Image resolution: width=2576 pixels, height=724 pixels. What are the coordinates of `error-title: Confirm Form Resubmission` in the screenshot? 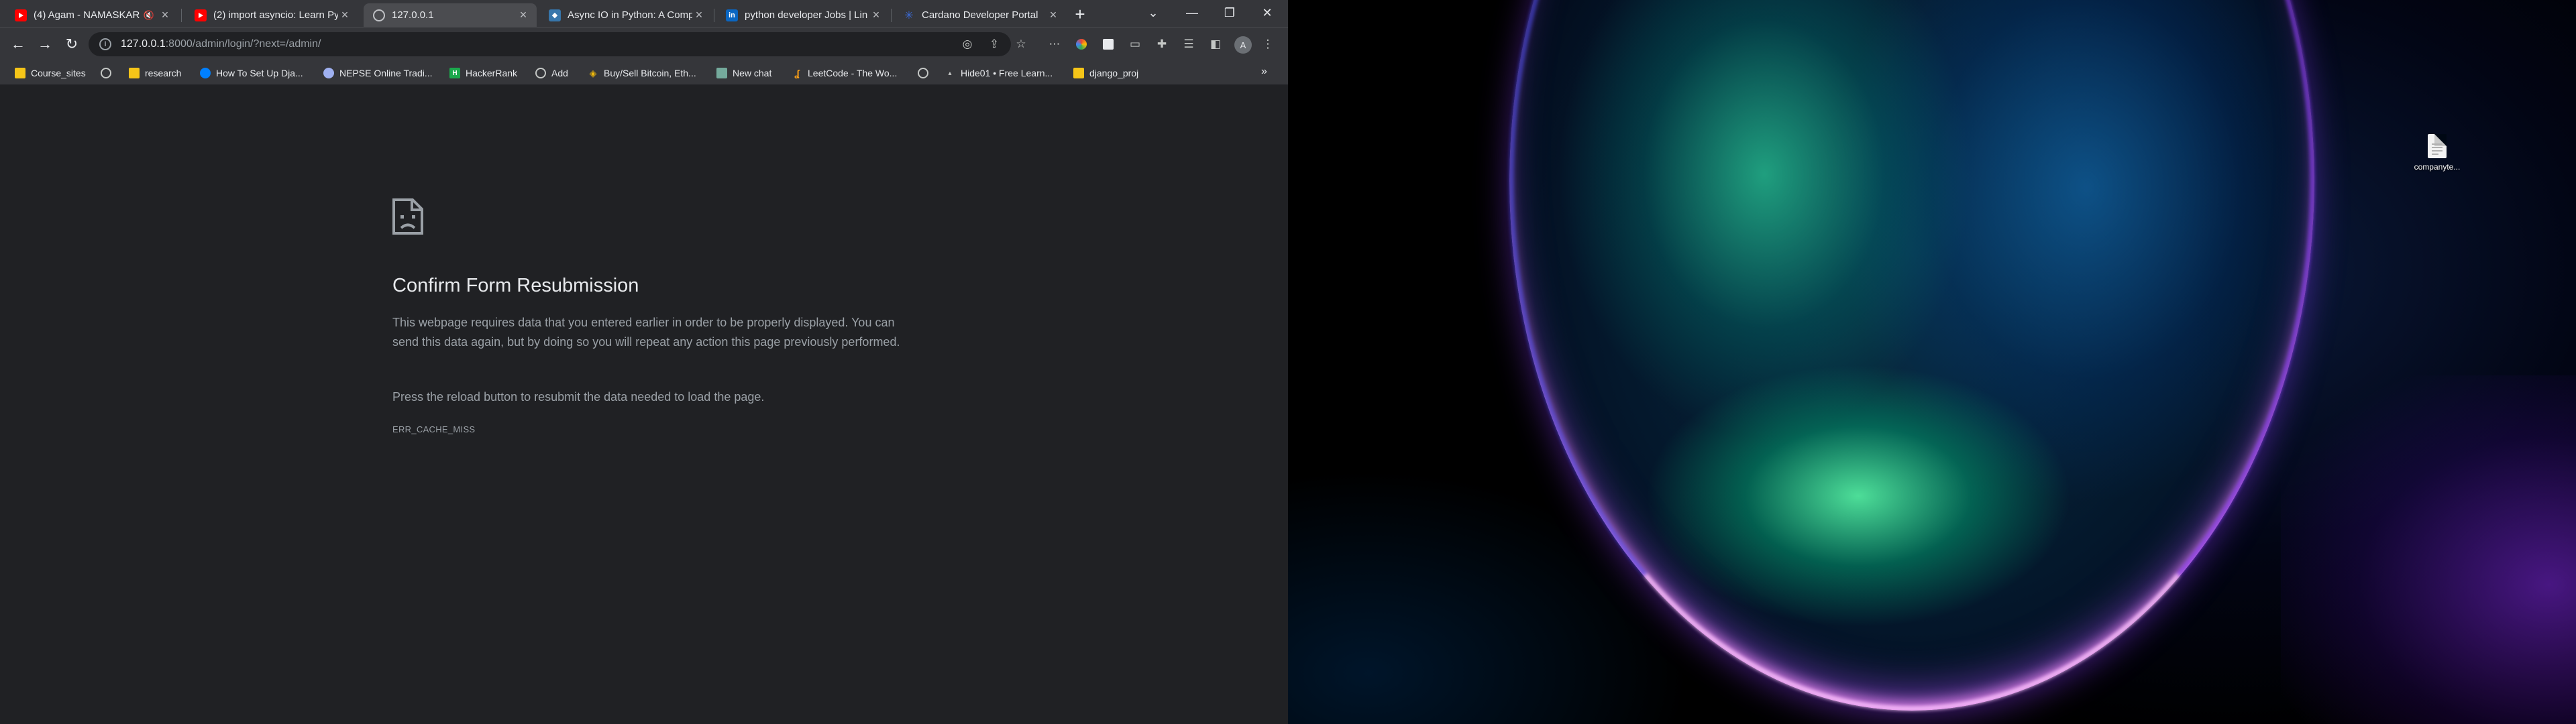 It's located at (515, 285).